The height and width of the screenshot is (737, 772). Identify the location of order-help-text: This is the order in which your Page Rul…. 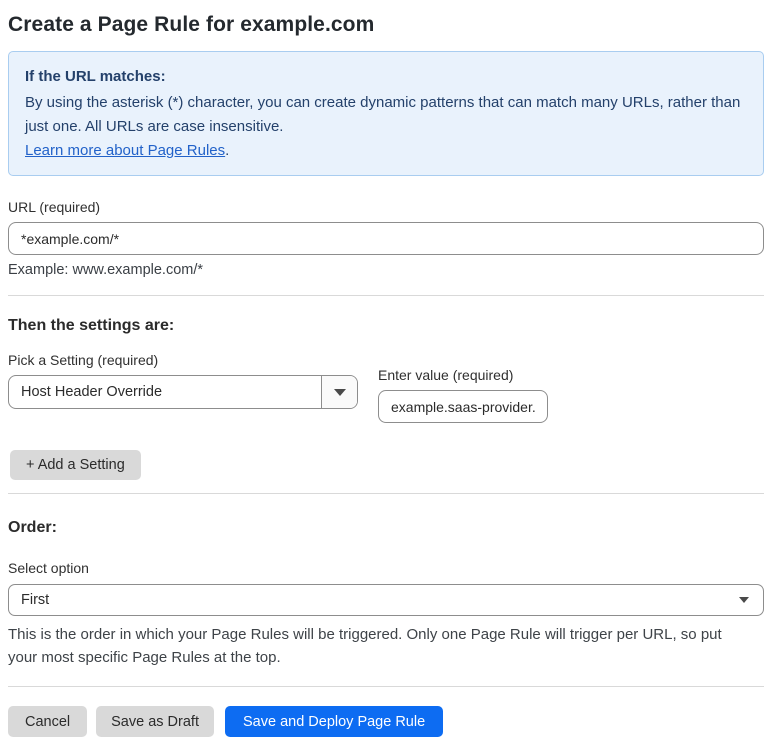
(365, 646).